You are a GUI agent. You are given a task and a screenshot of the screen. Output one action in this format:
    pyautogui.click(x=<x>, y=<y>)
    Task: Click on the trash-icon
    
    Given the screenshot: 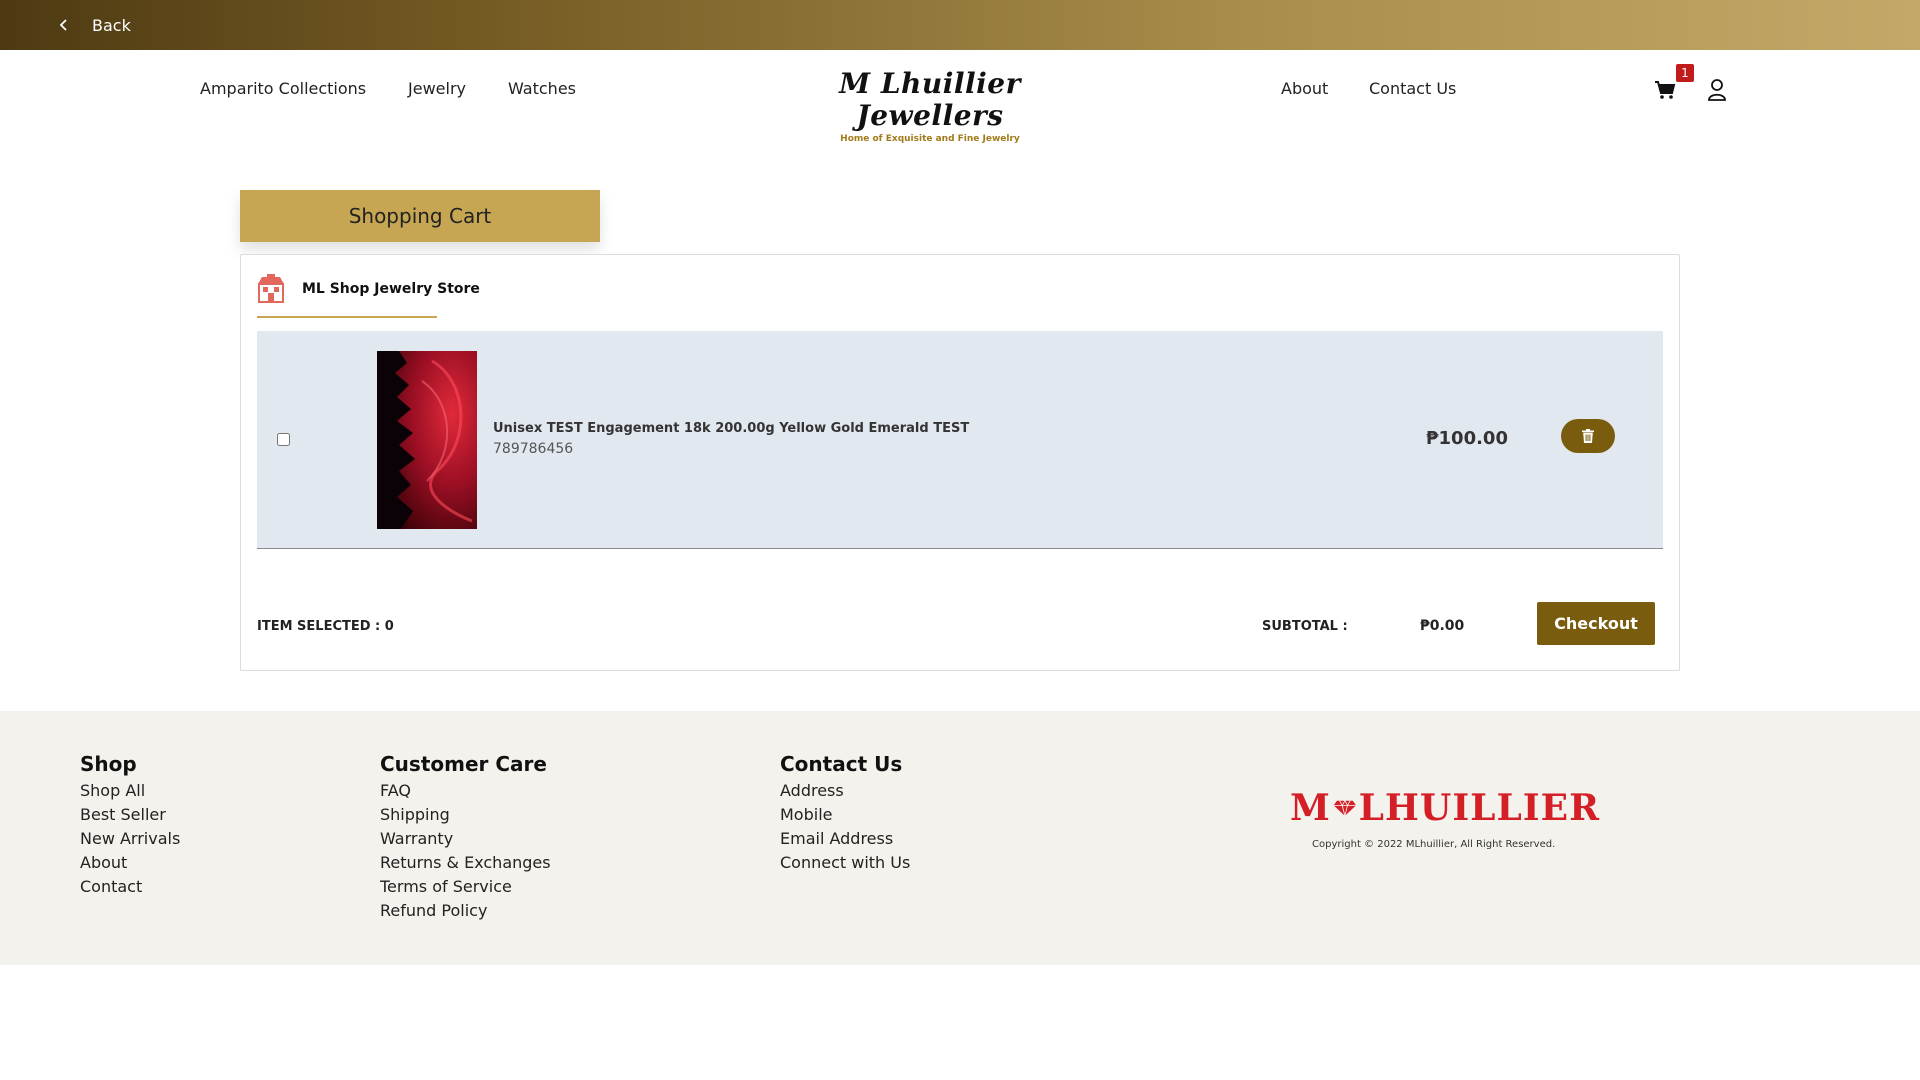 What is the action you would take?
    pyautogui.click(x=1588, y=436)
    